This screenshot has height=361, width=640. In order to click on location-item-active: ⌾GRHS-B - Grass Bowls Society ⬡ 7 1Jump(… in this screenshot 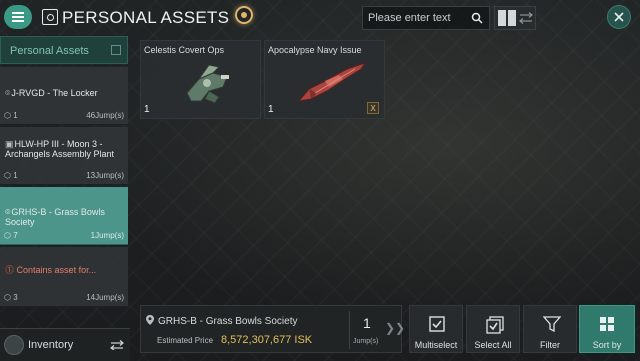, I will do `click(64, 216)`.